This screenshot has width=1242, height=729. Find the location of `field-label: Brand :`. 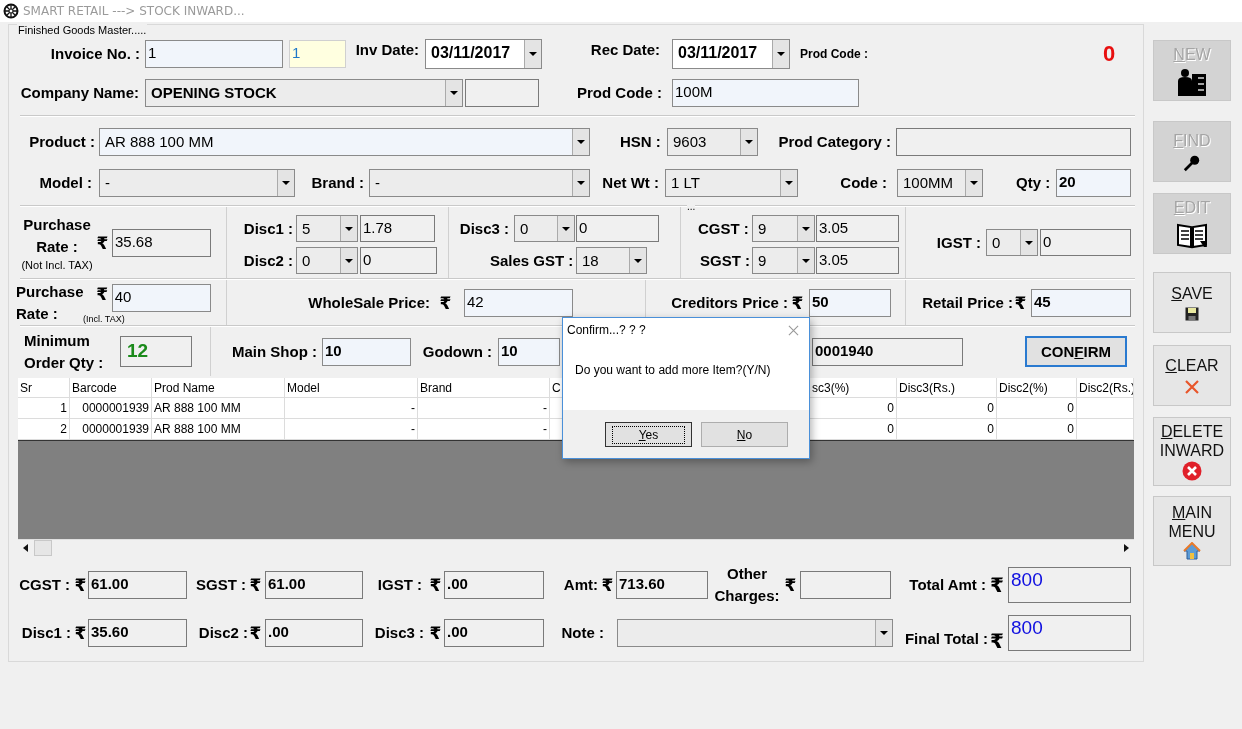

field-label: Brand : is located at coordinates (337, 182).